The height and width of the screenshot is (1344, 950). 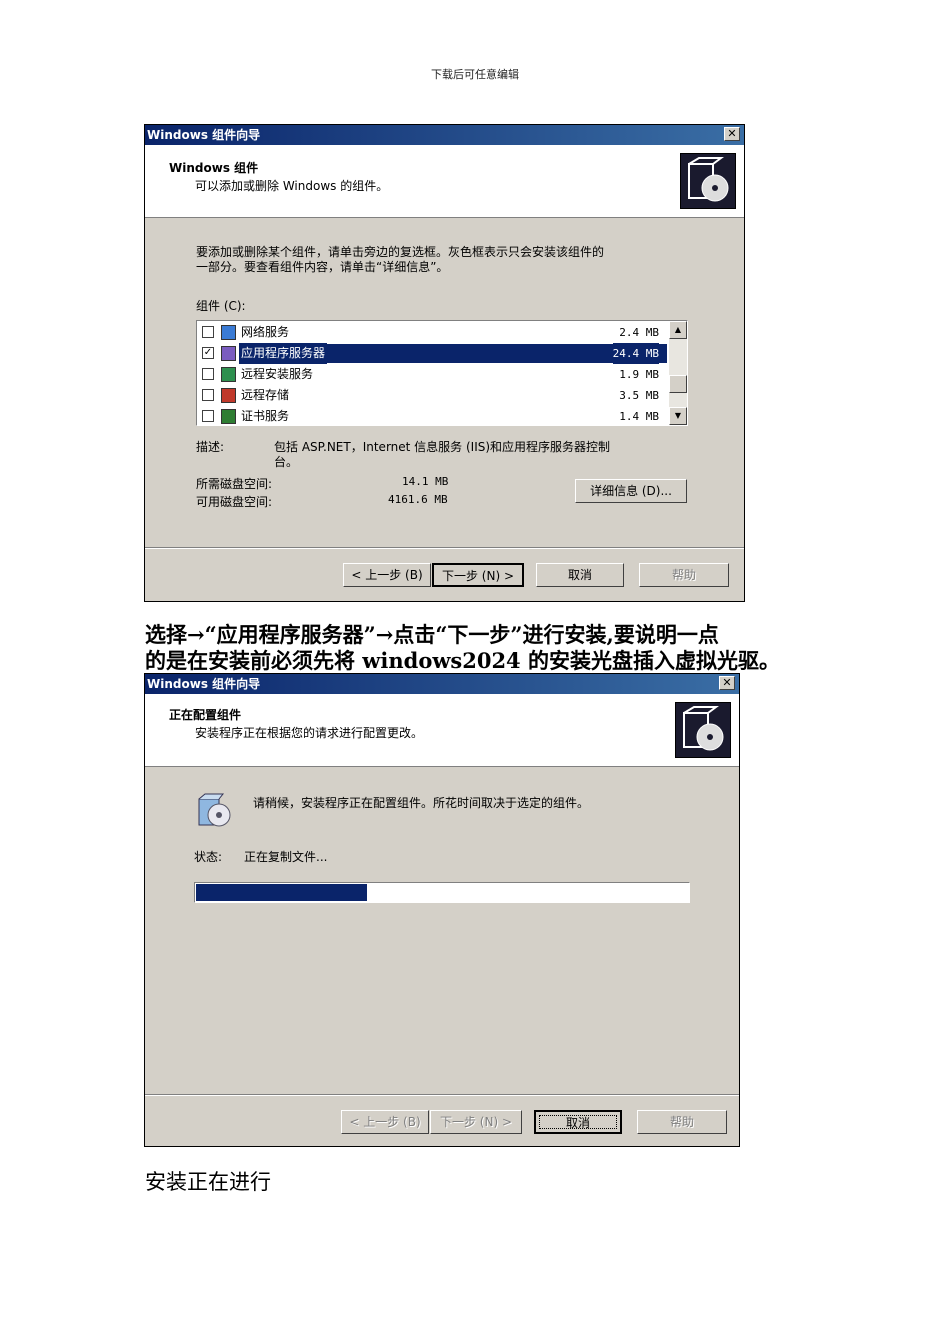 What do you see at coordinates (462, 660) in the screenshot?
I see `caption-text-2: 的是在安装前必须先将 windows2024 的安装光盘插入虚拟光驱。` at bounding box center [462, 660].